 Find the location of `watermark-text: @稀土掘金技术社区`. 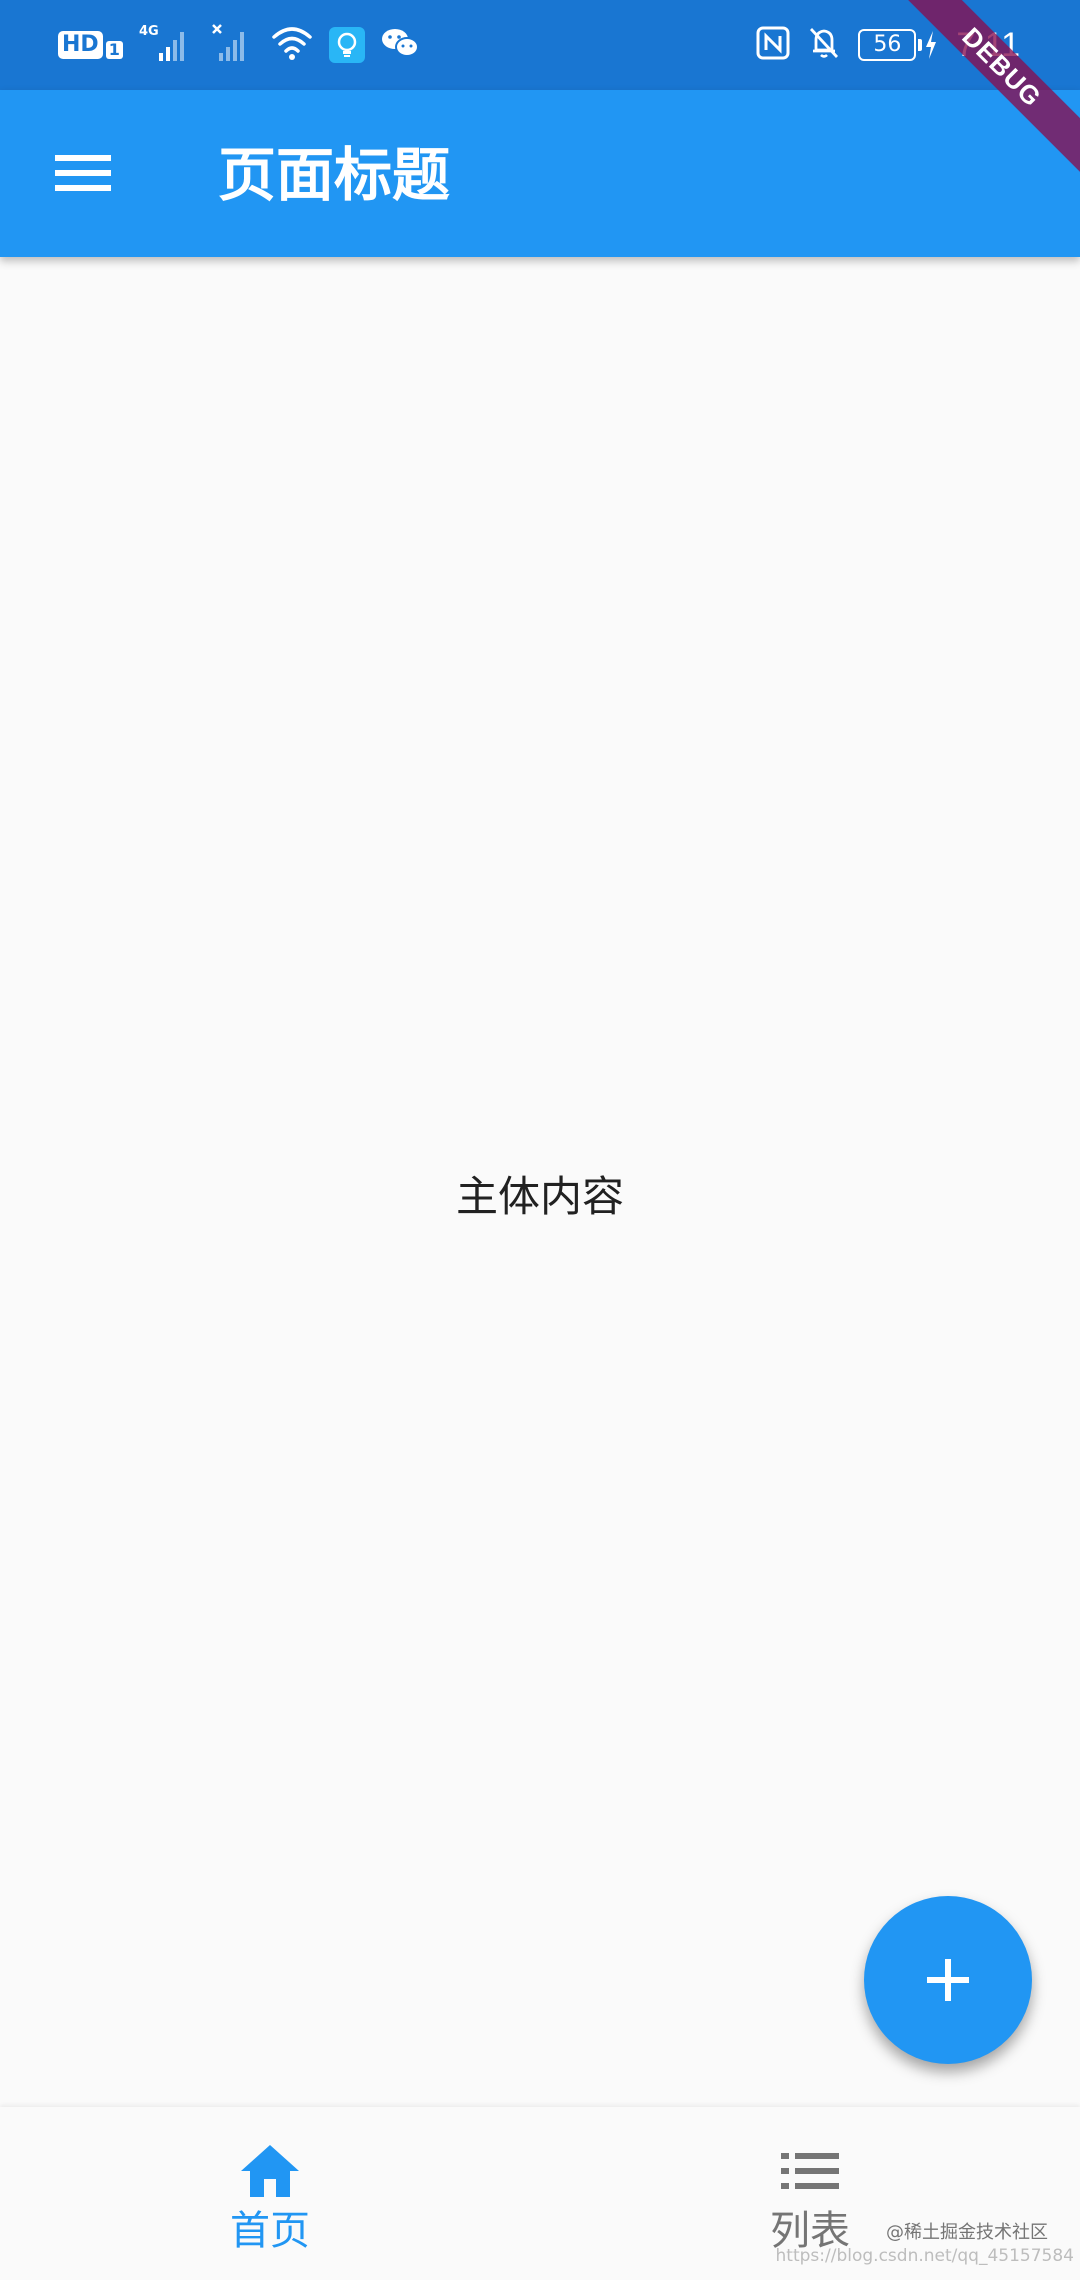

watermark-text: @稀土掘金技术社区 is located at coordinates (967, 2232).